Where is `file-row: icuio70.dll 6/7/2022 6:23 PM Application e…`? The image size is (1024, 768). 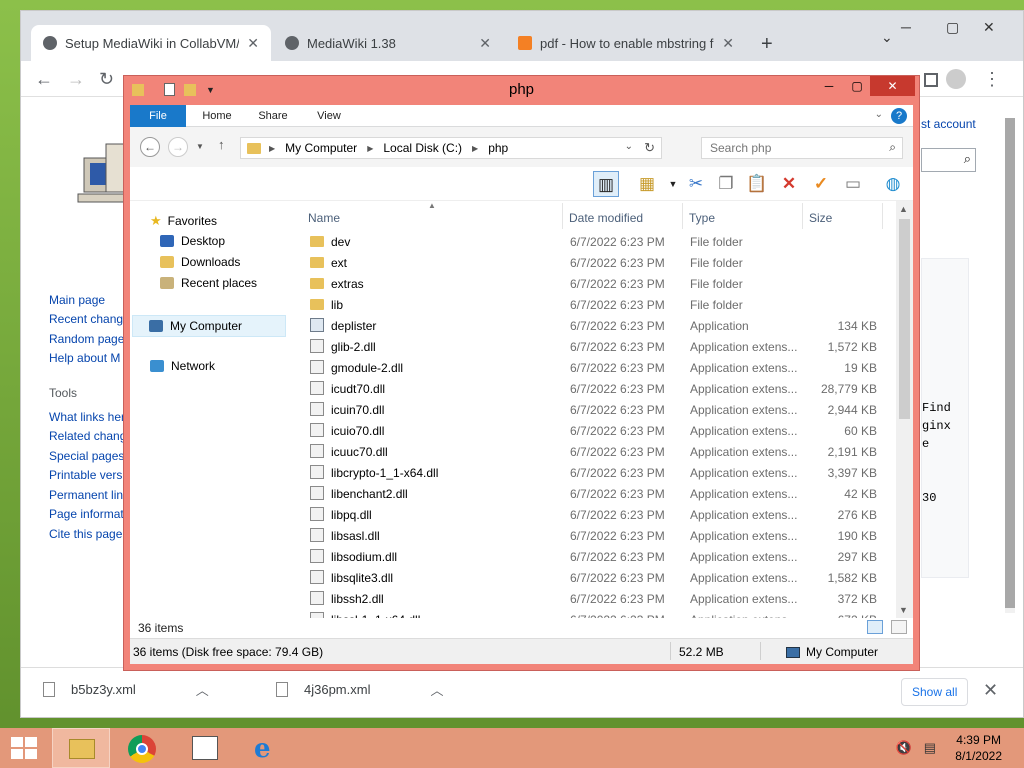
file-row: icuio70.dll 6/7/2022 6:23 PM Application e… is located at coordinates (596, 430).